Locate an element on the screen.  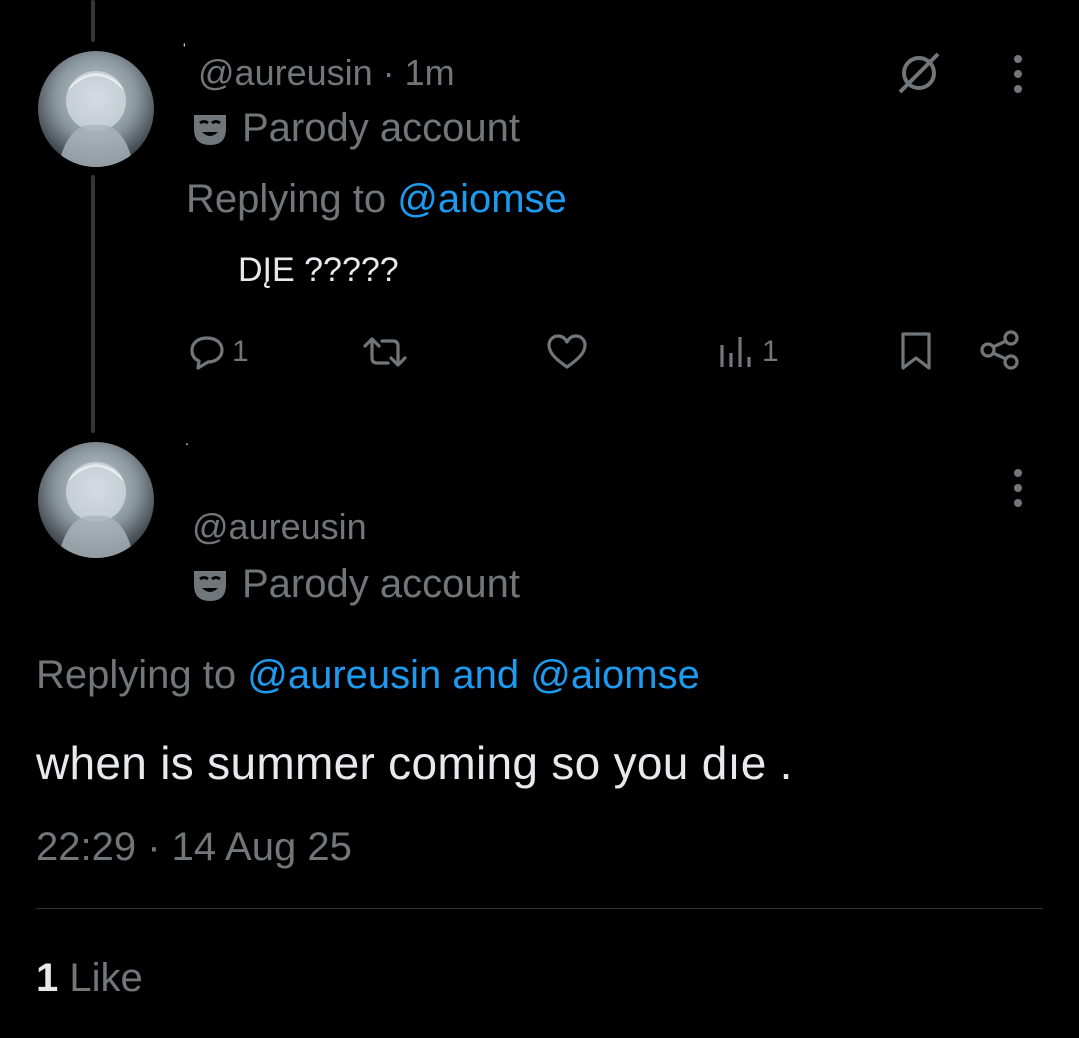
bookmark-icon is located at coordinates (916, 351).